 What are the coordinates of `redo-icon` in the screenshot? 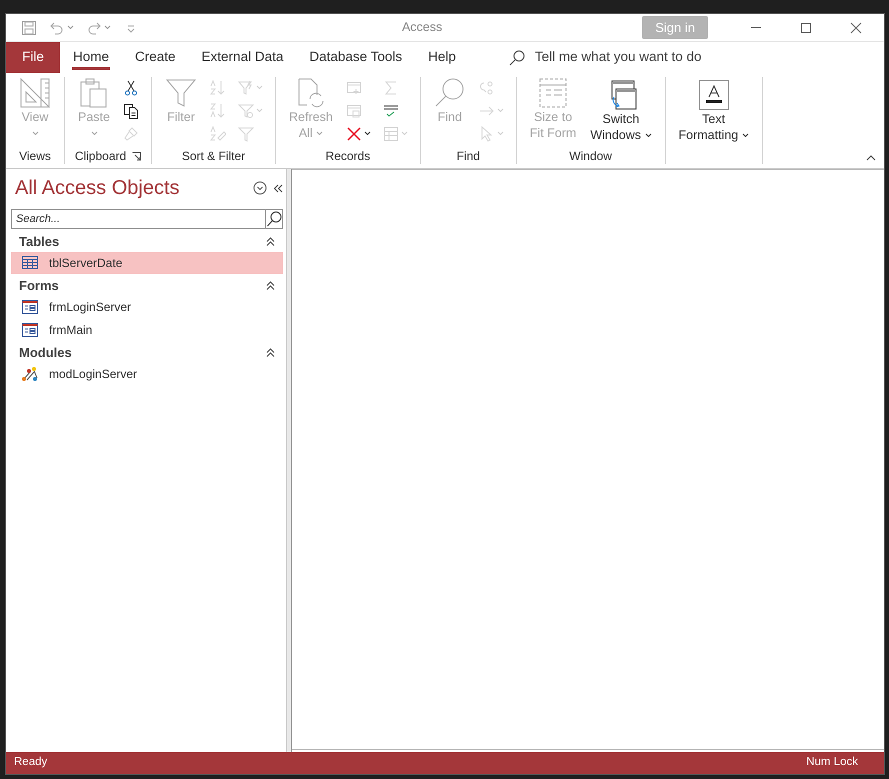 It's located at (94, 28).